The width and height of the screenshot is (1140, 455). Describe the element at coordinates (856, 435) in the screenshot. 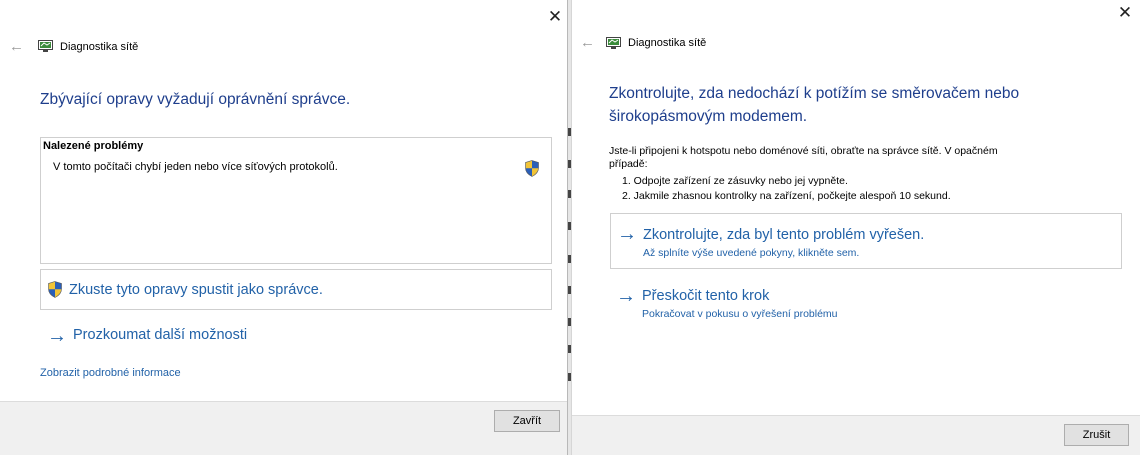

I see `dialog-footer: Zrušit` at that location.